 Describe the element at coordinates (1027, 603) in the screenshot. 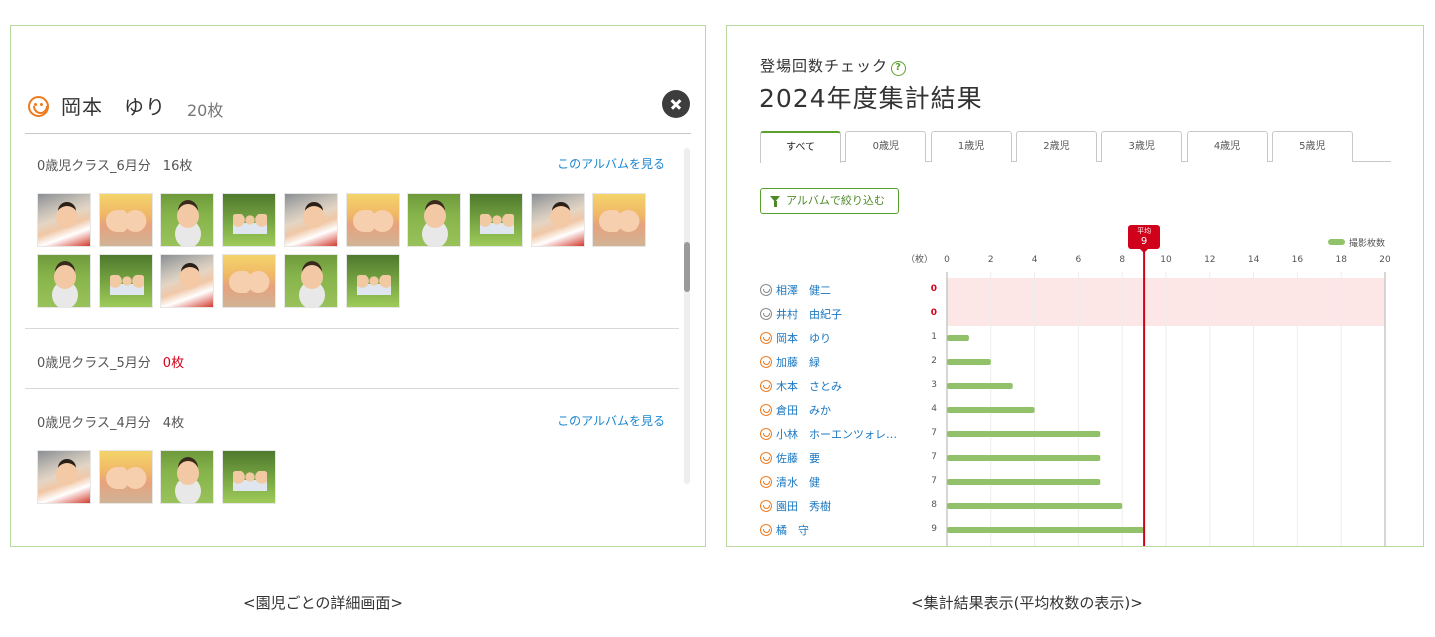

I see `caption-right: <集計結果表示(平均枚数の表示)>` at that location.